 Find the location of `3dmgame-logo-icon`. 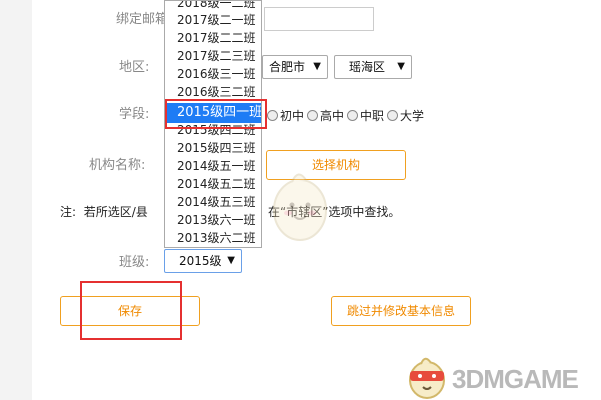

3dmgame-logo-icon is located at coordinates (427, 378).